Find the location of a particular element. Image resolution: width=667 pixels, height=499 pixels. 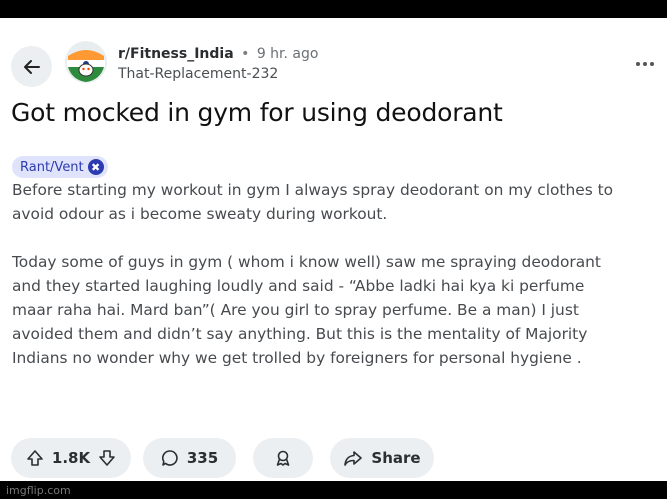

subreddit-avatar-icon is located at coordinates (86, 62).